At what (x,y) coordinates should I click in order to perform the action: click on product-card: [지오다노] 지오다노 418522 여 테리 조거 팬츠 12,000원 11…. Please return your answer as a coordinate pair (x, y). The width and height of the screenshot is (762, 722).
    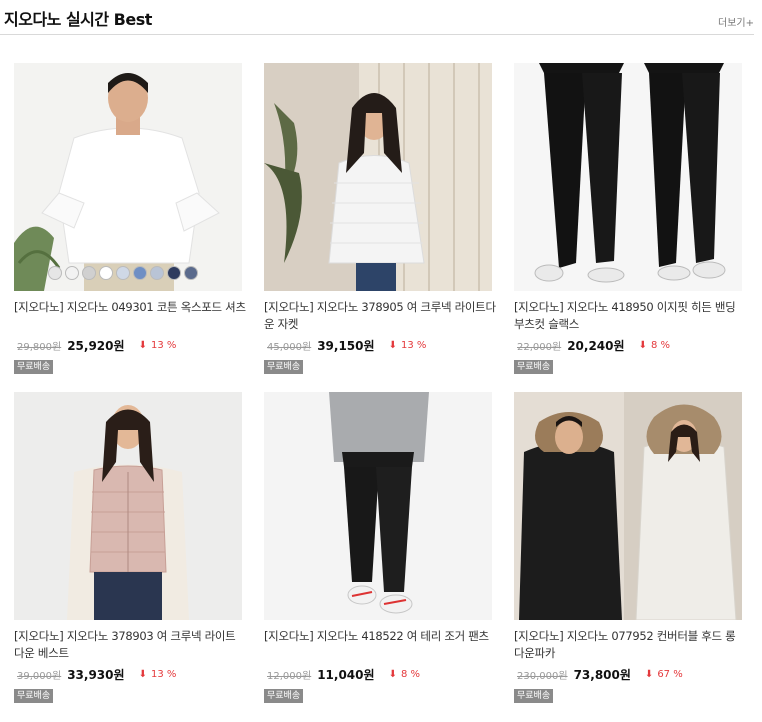
    Looking at the image, I should click on (380, 547).